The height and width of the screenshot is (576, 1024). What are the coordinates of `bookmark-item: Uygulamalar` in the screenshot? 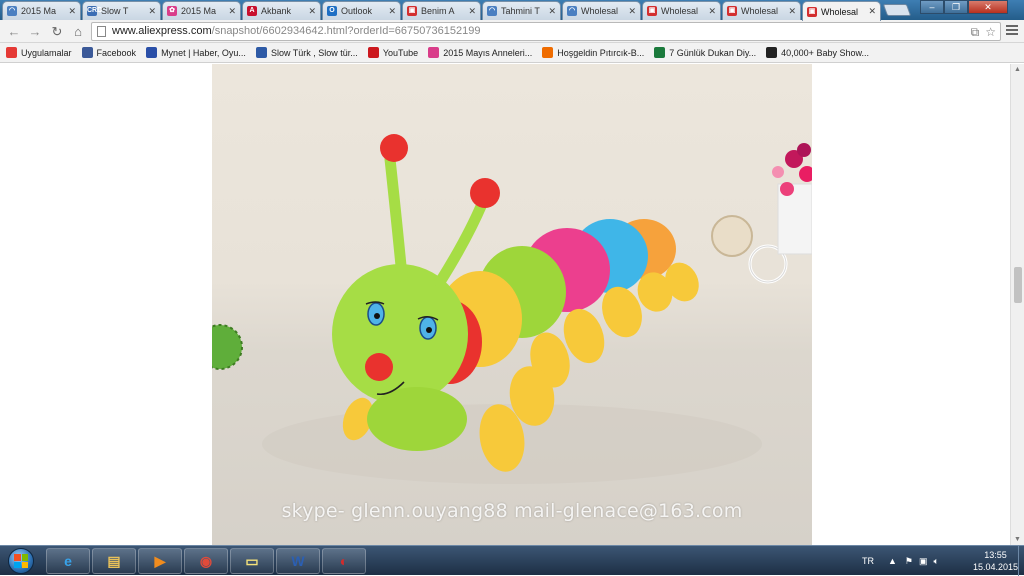 It's located at (39, 52).